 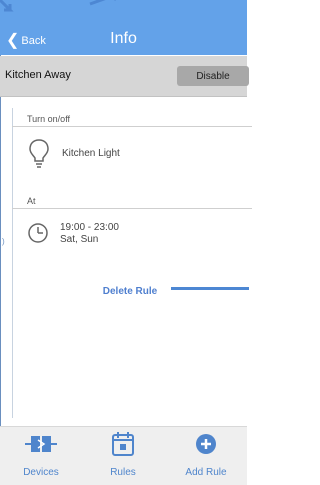 I want to click on rule-name: Kitchen Away, so click(x=38, y=75).